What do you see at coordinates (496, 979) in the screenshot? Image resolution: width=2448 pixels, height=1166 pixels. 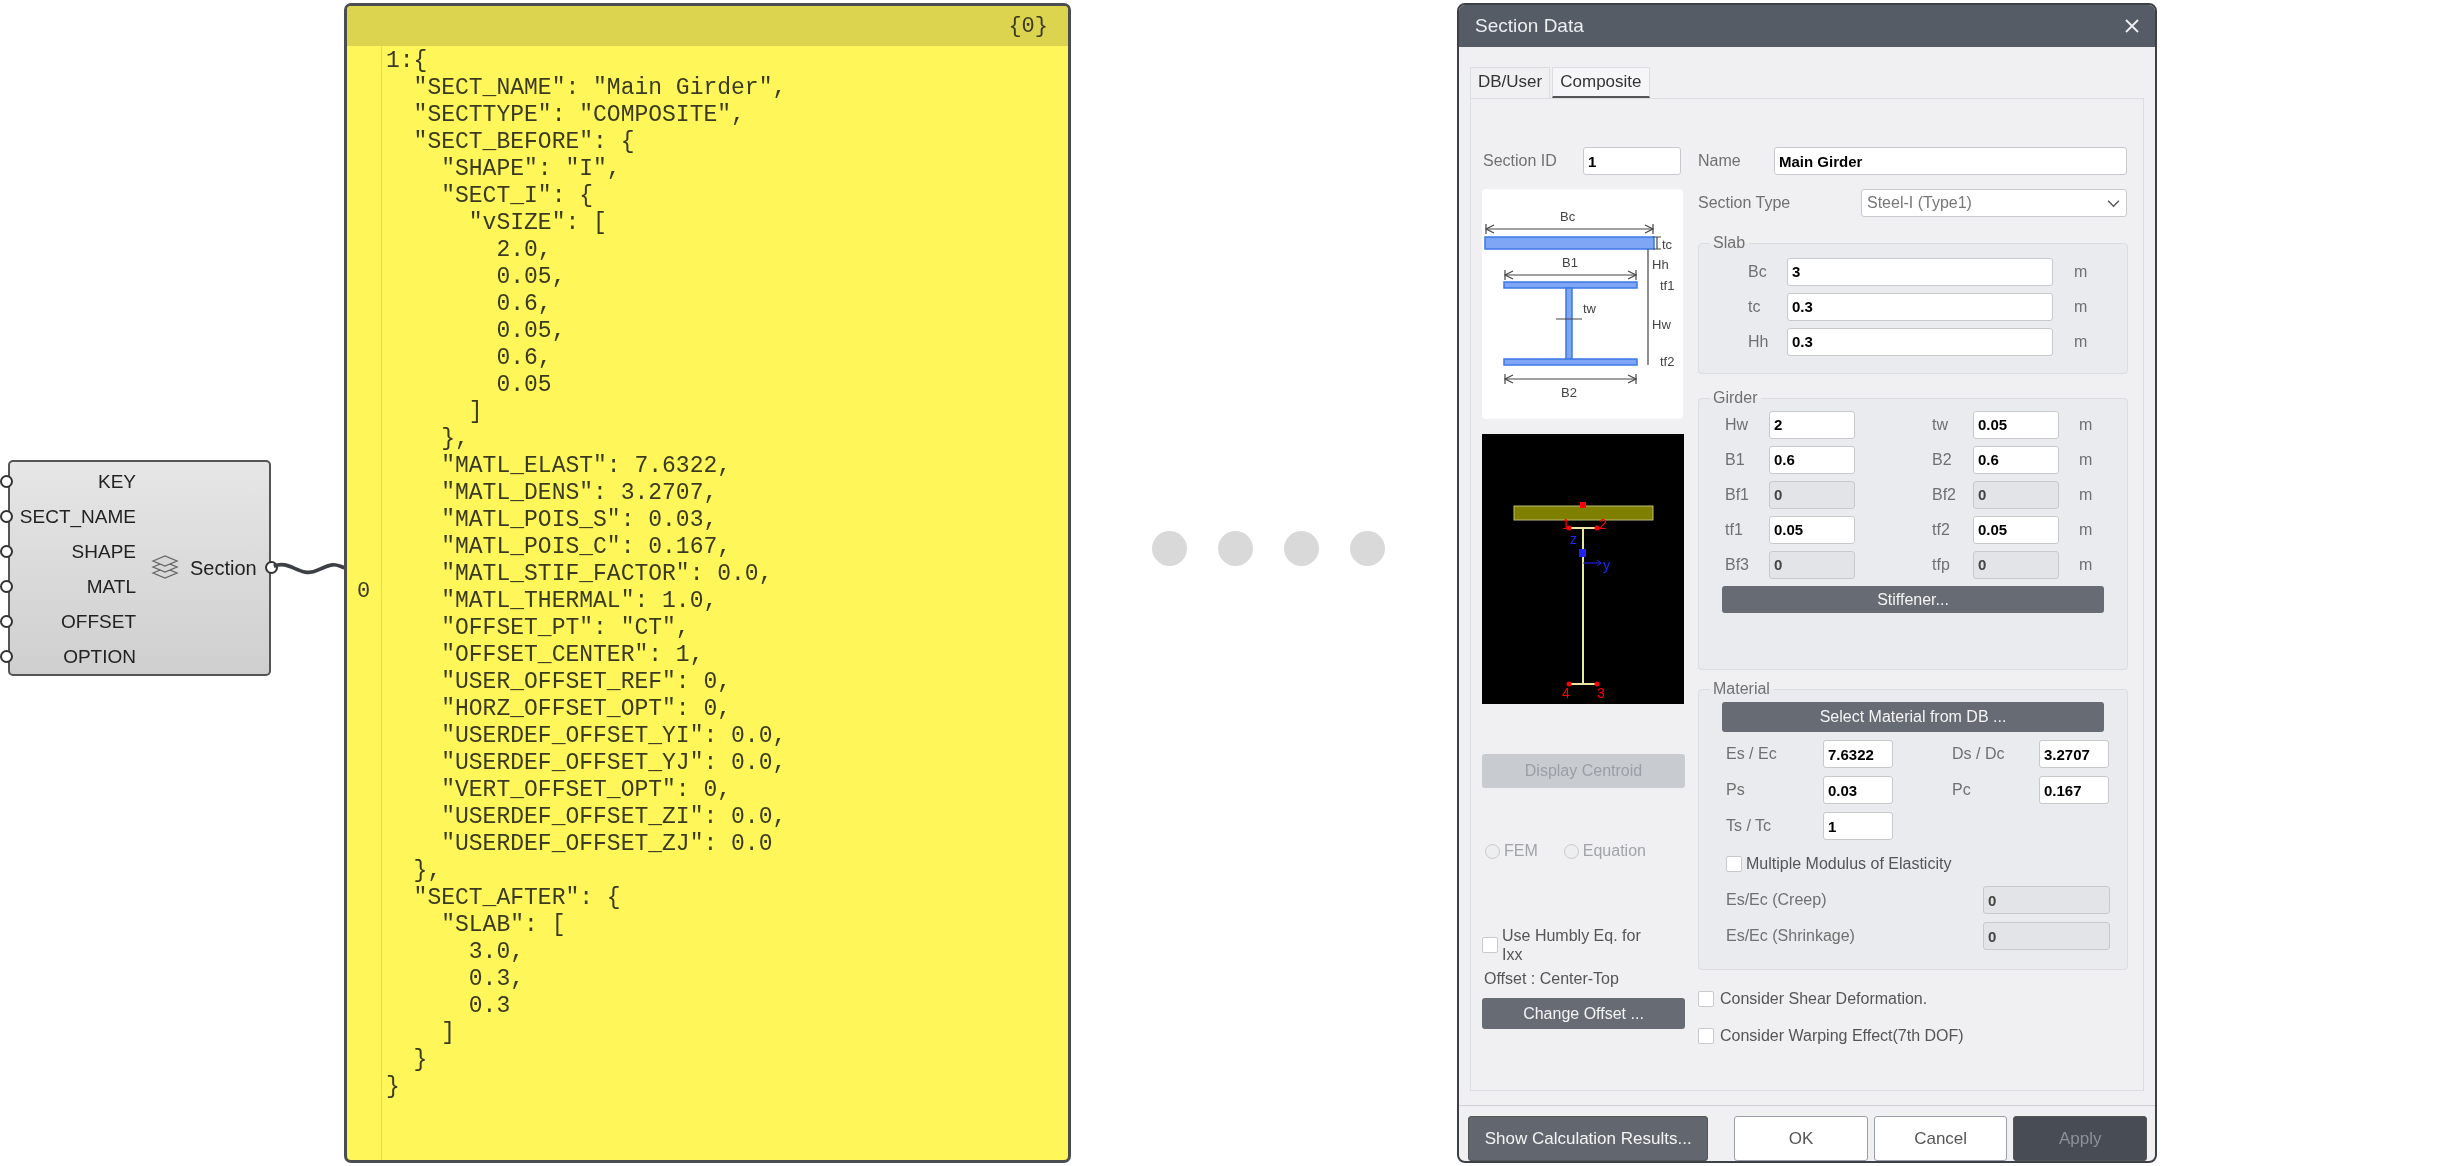 I see `code-line: 0.3,` at bounding box center [496, 979].